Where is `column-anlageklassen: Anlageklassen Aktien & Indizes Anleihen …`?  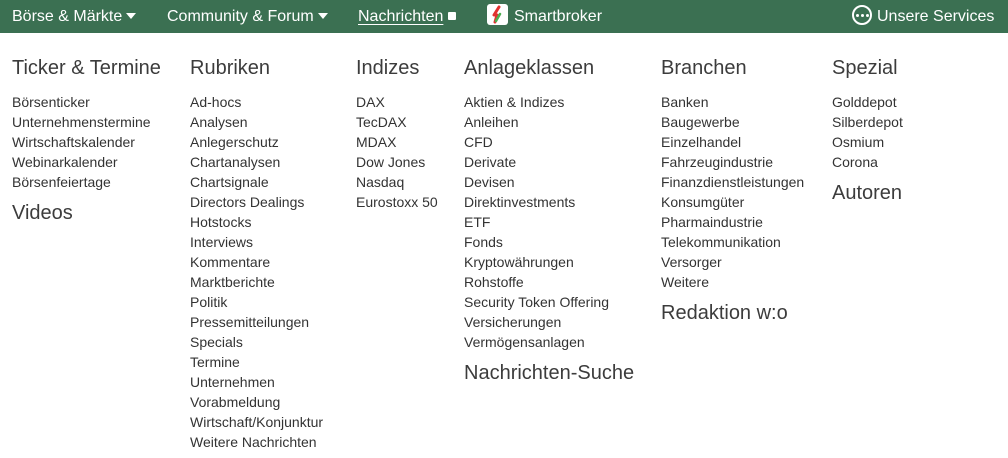 column-anlageklassen: Anlageklassen Aktien & Indizes Anleihen … is located at coordinates (549, 208).